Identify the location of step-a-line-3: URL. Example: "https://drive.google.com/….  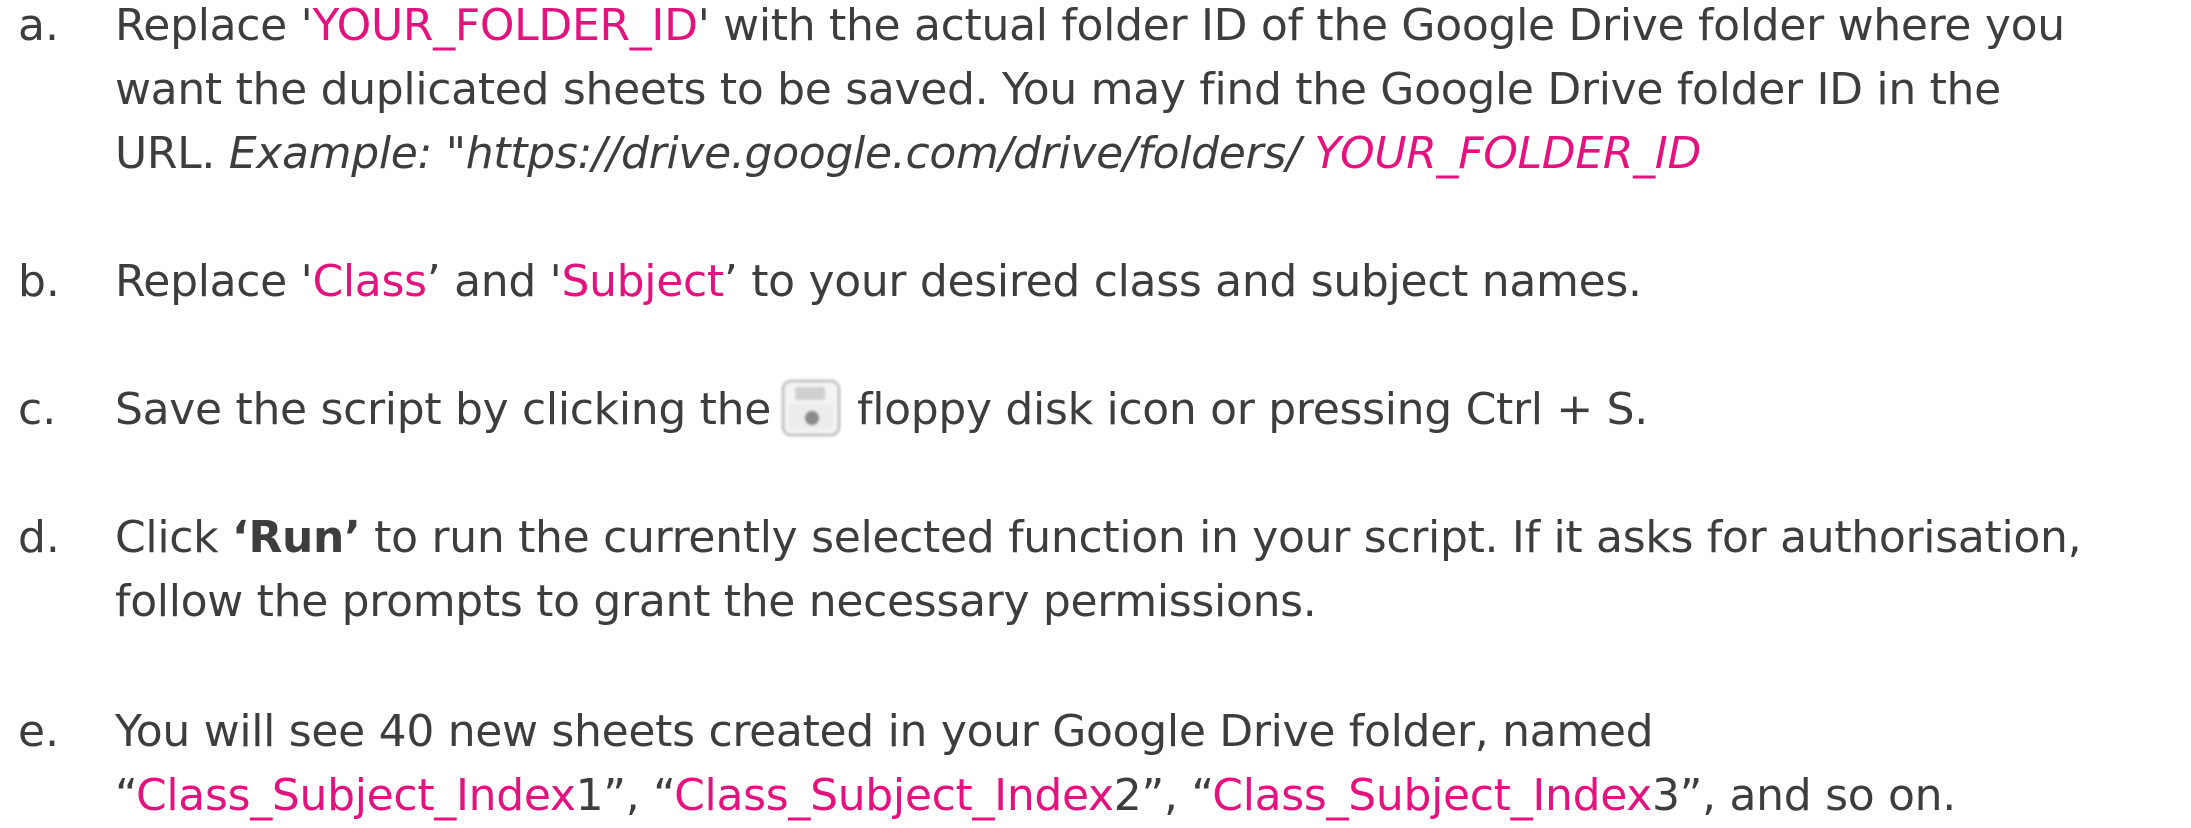
(908, 153).